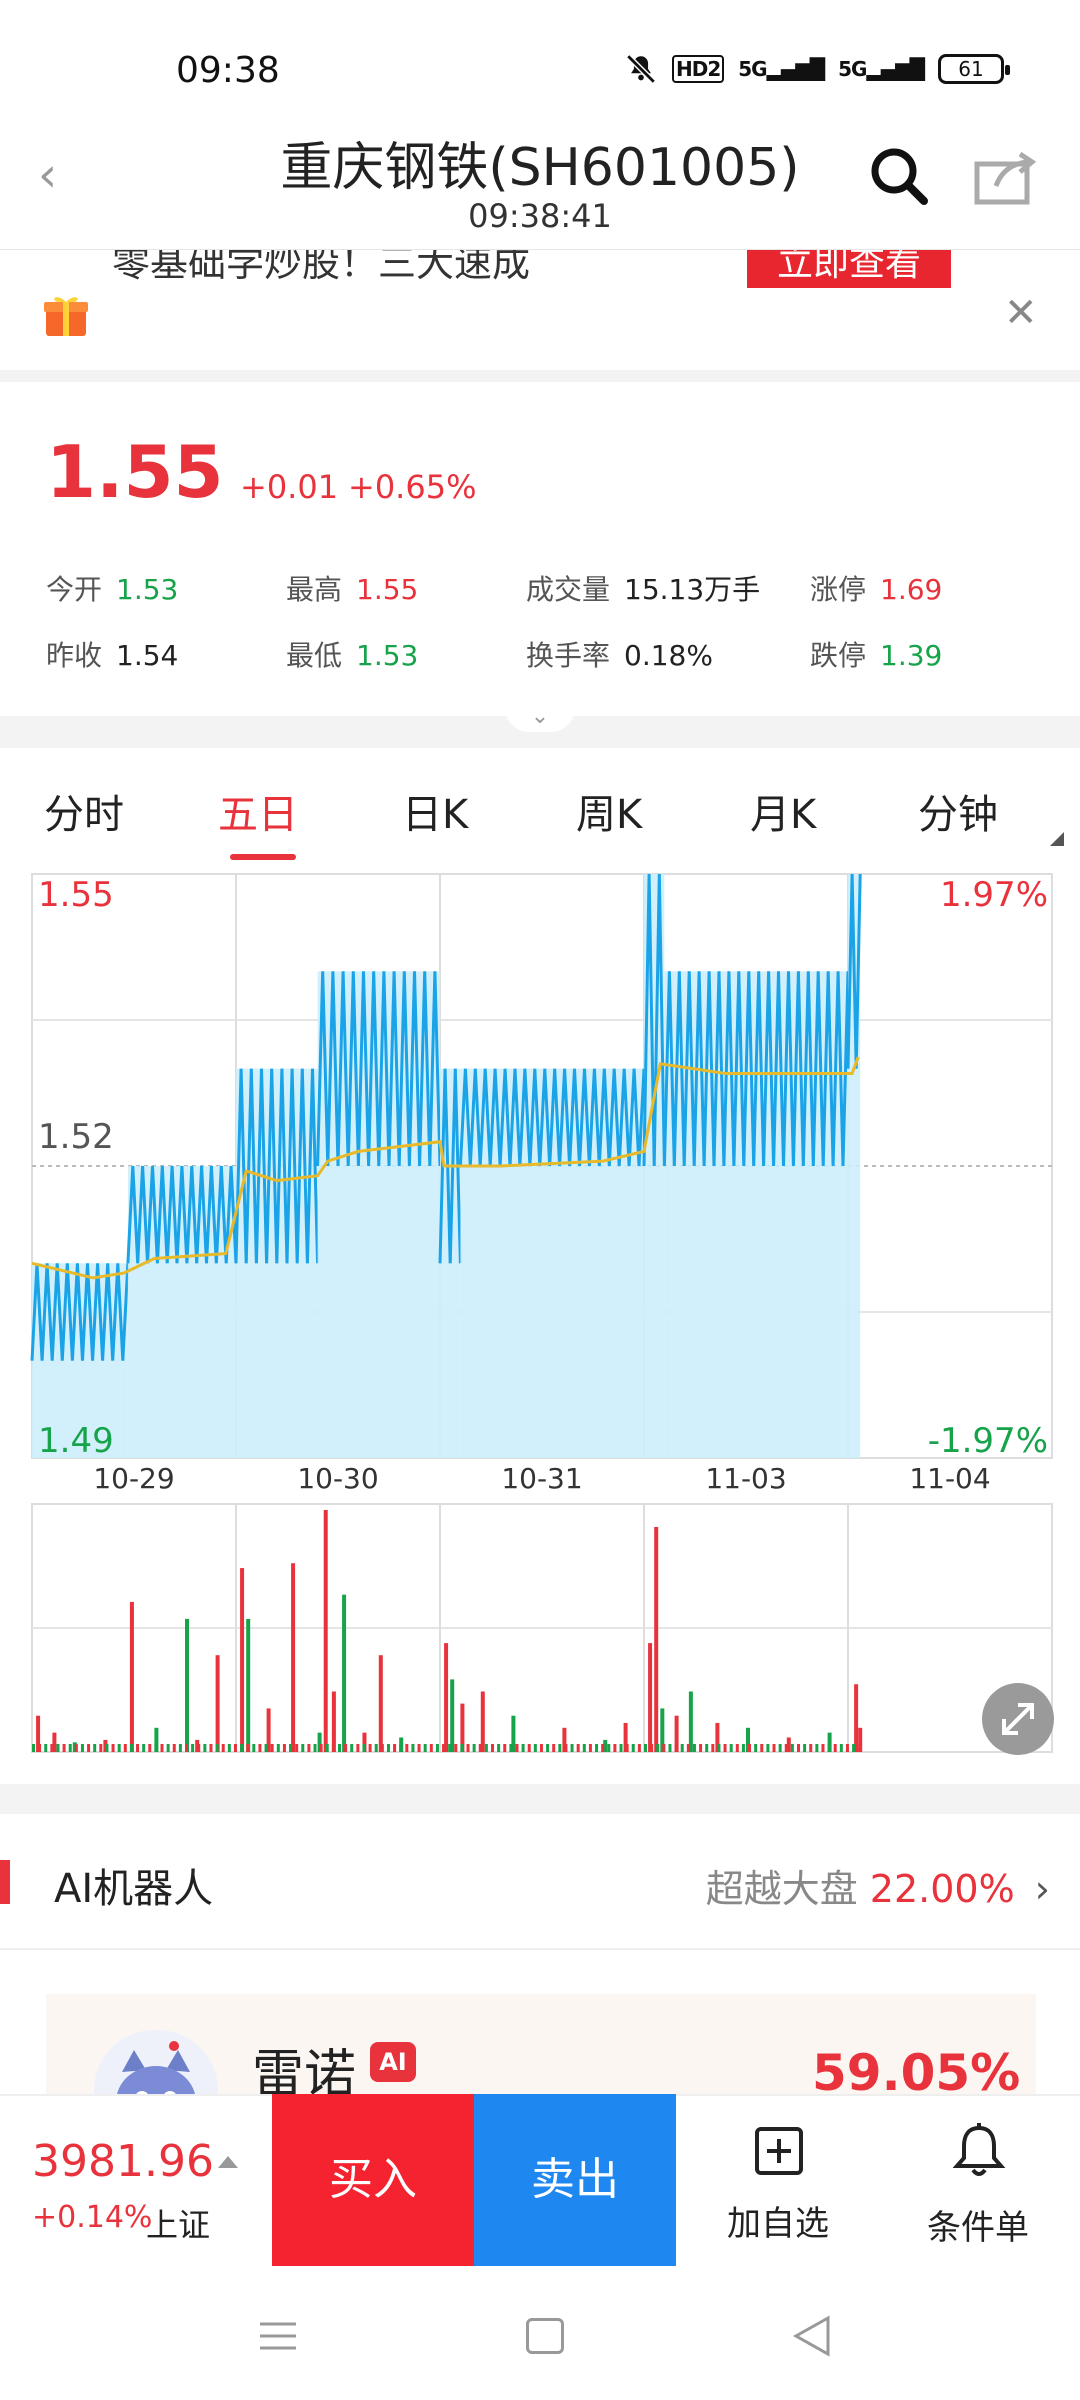 The height and width of the screenshot is (2400, 1080). I want to click on banner-view-button: 立即查看, so click(849, 269).